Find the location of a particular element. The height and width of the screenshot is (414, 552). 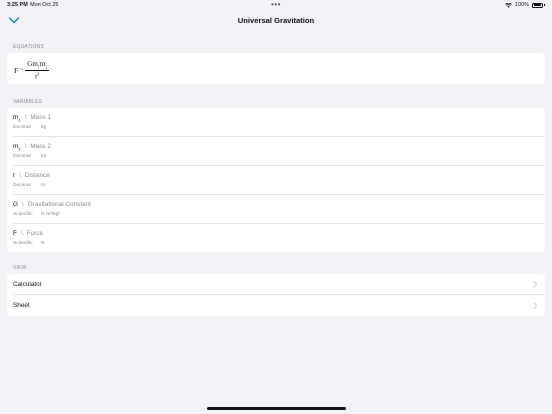

battery-icon is located at coordinates (537, 5).